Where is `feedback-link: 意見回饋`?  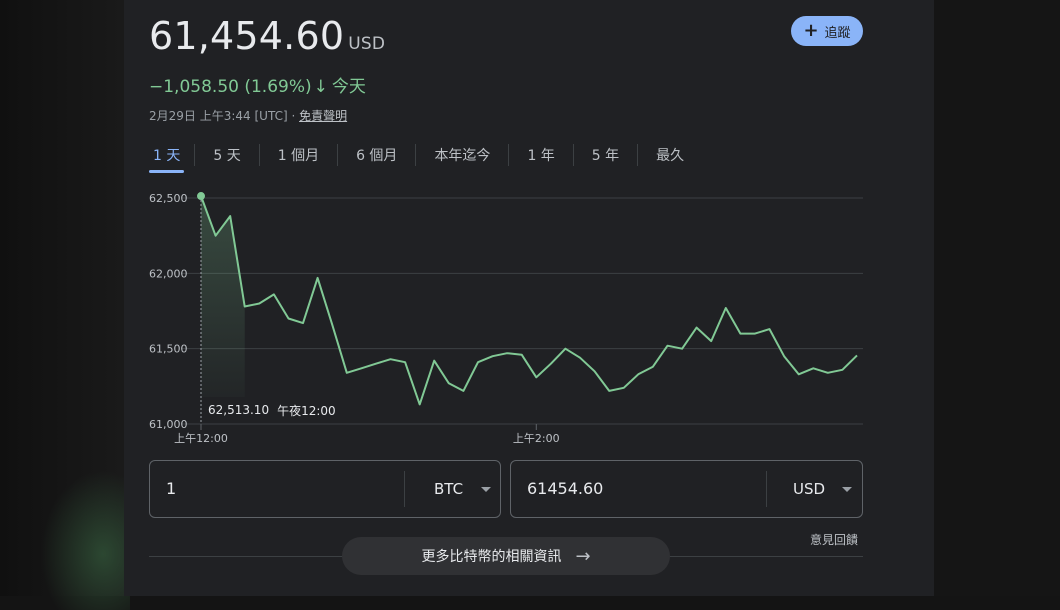
feedback-link: 意見回饋 is located at coordinates (834, 539).